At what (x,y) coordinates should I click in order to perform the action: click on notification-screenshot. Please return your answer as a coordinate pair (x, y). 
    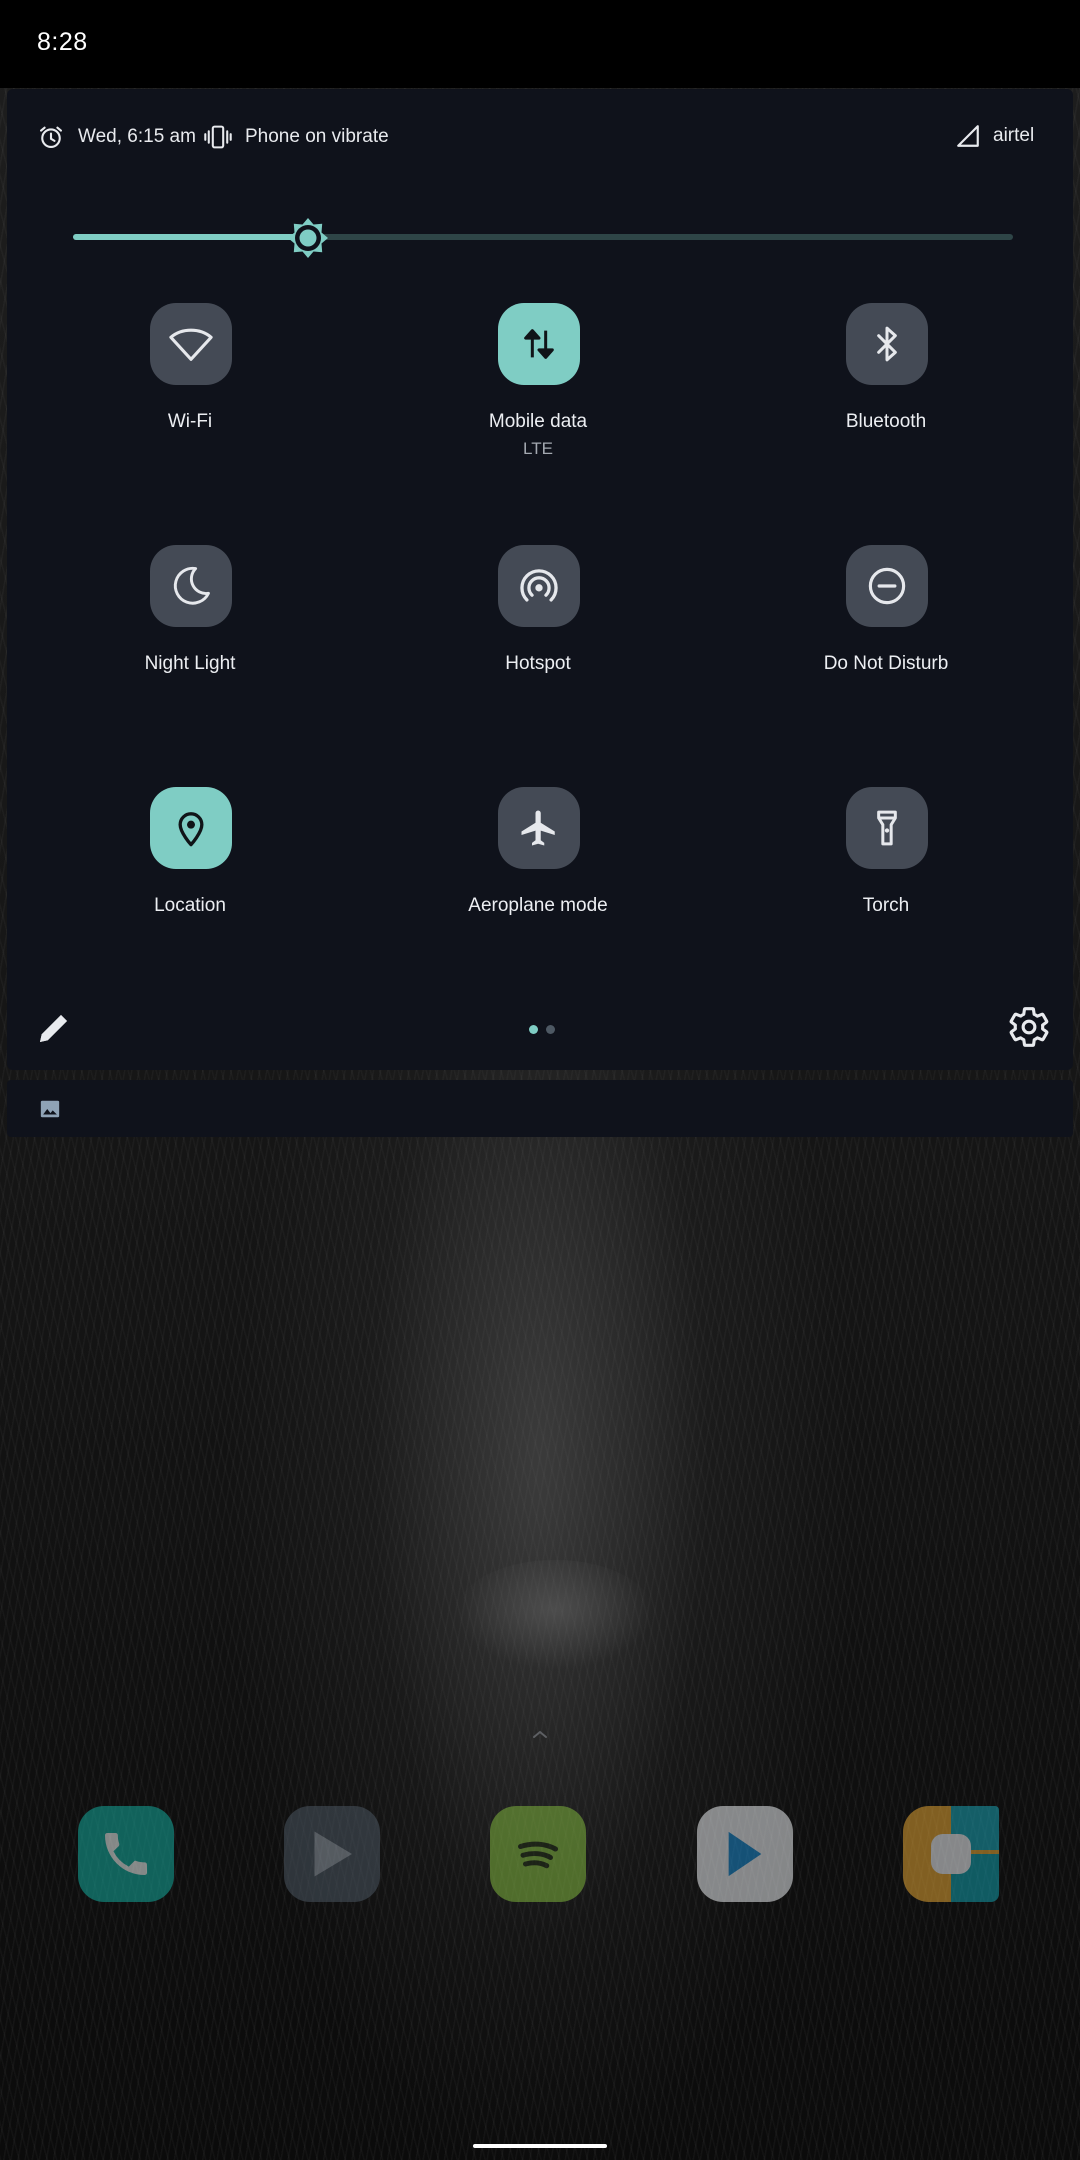
    Looking at the image, I should click on (540, 1108).